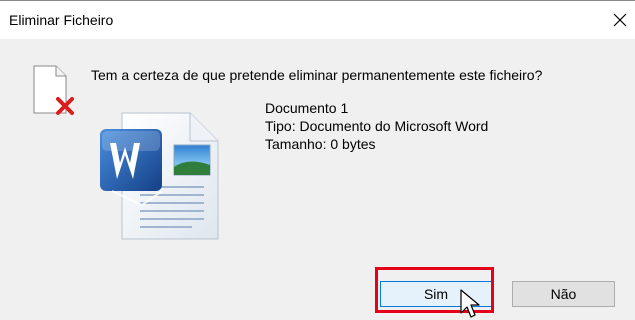 The width and height of the screenshot is (635, 320). What do you see at coordinates (307, 108) in the screenshot?
I see `file-name: Documento 1` at bounding box center [307, 108].